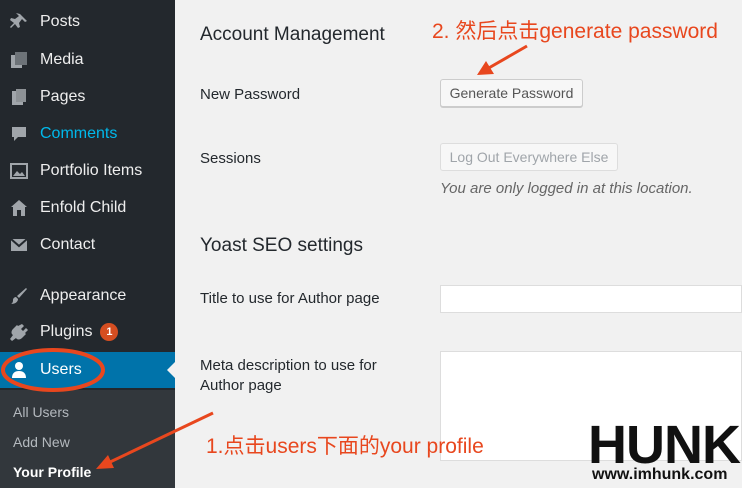  Describe the element at coordinates (41, 412) in the screenshot. I see `submenu-item-all-users: All Users` at that location.